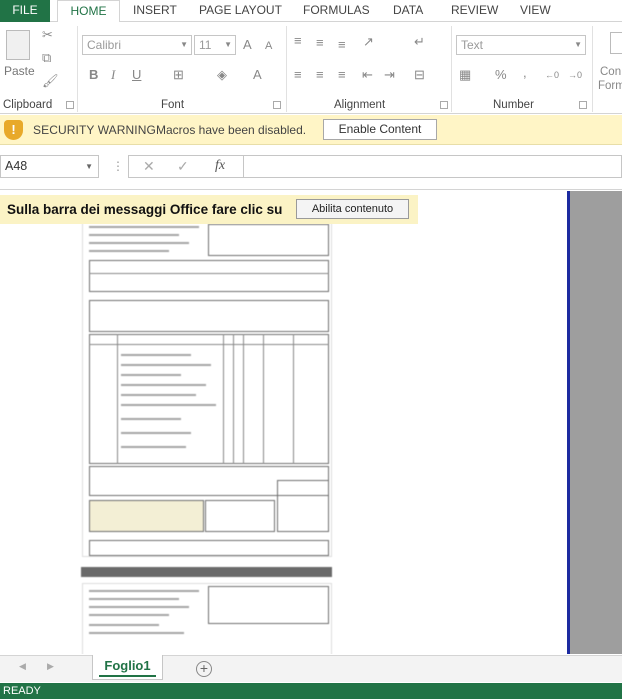 Image resolution: width=622 pixels, height=699 pixels. I want to click on paste-button: Paste, so click(19, 71).